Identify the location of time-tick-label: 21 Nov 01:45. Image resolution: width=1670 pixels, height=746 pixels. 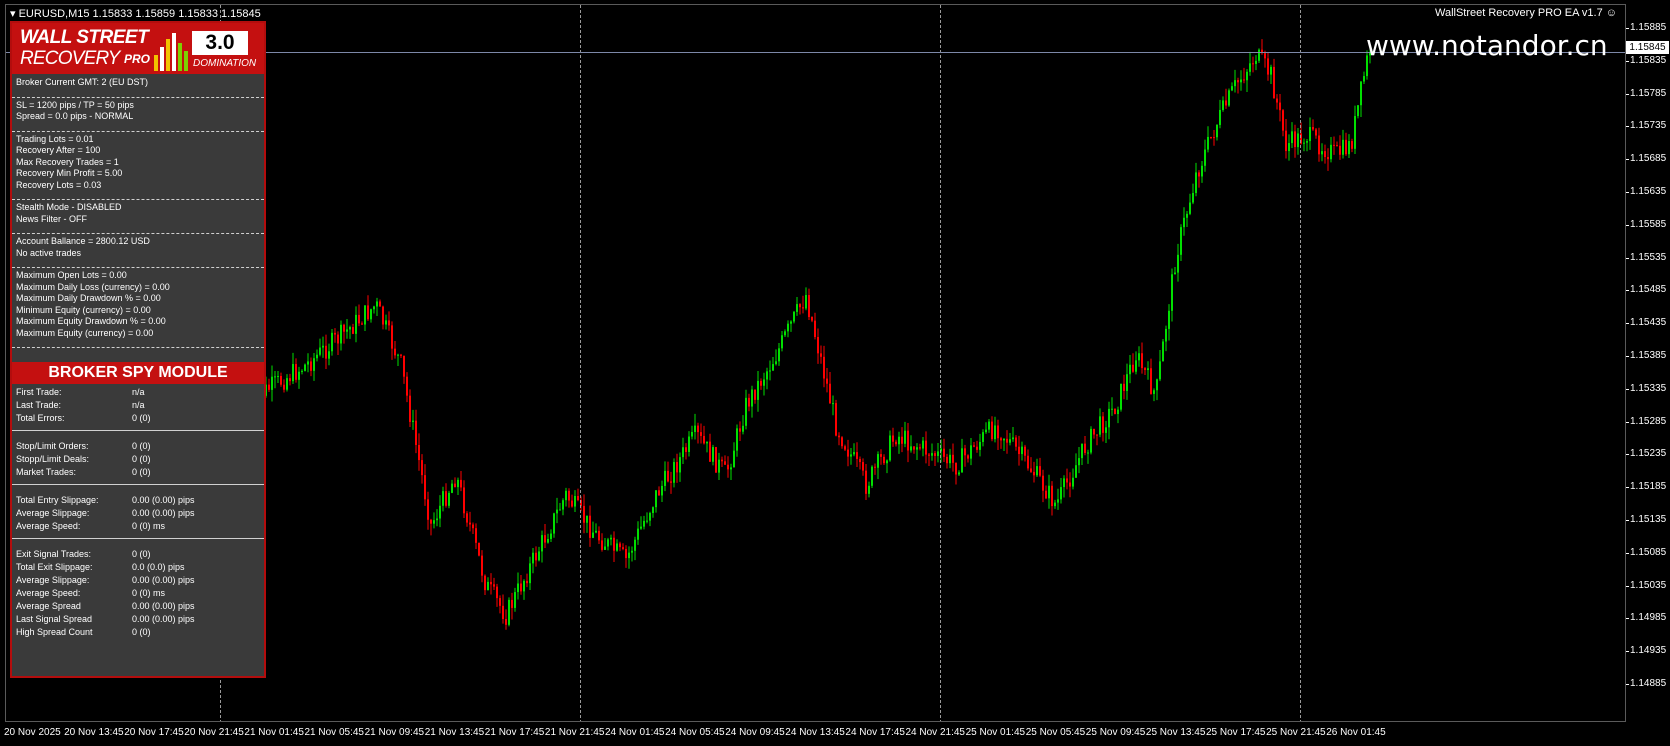
(274, 732).